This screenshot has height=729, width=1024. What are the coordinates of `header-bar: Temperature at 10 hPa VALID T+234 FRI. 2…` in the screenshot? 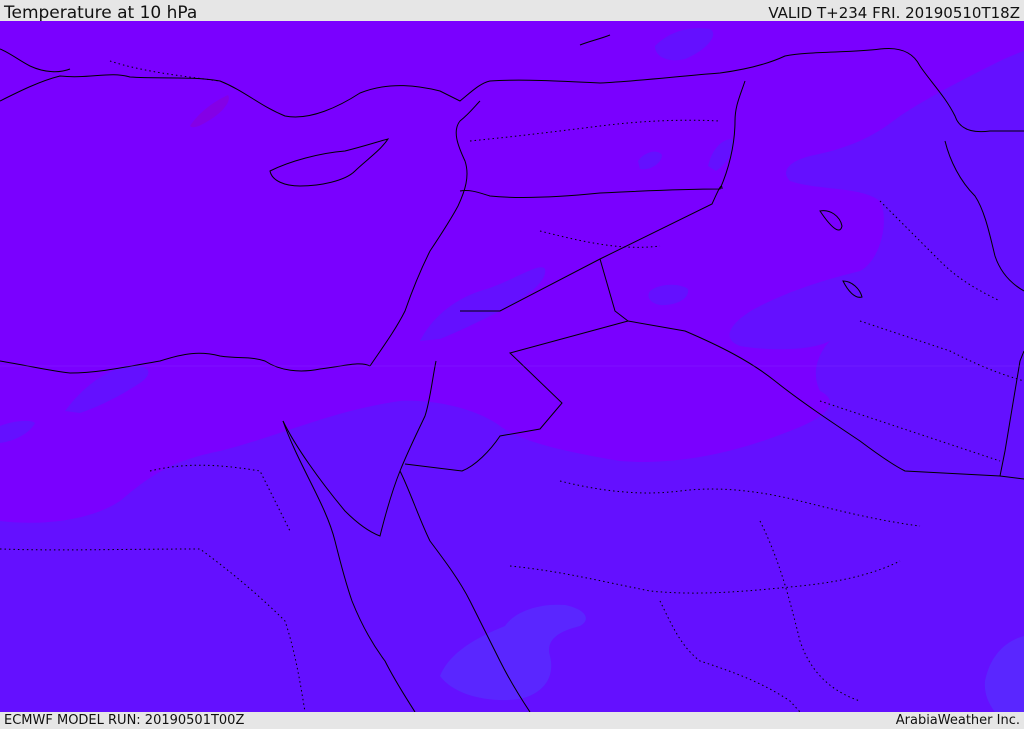 It's located at (512, 11).